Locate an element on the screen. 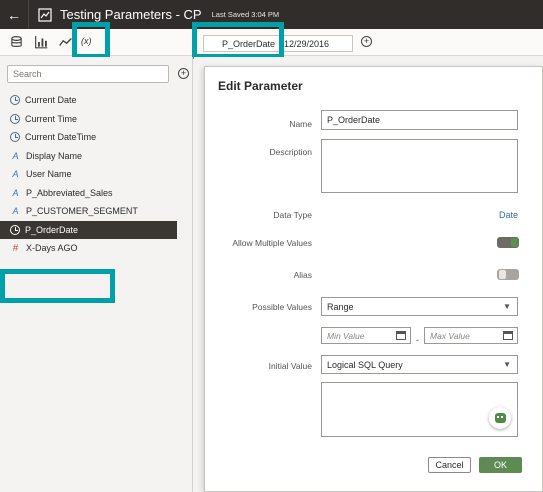  parameters-tab-highlight is located at coordinates (91, 40).